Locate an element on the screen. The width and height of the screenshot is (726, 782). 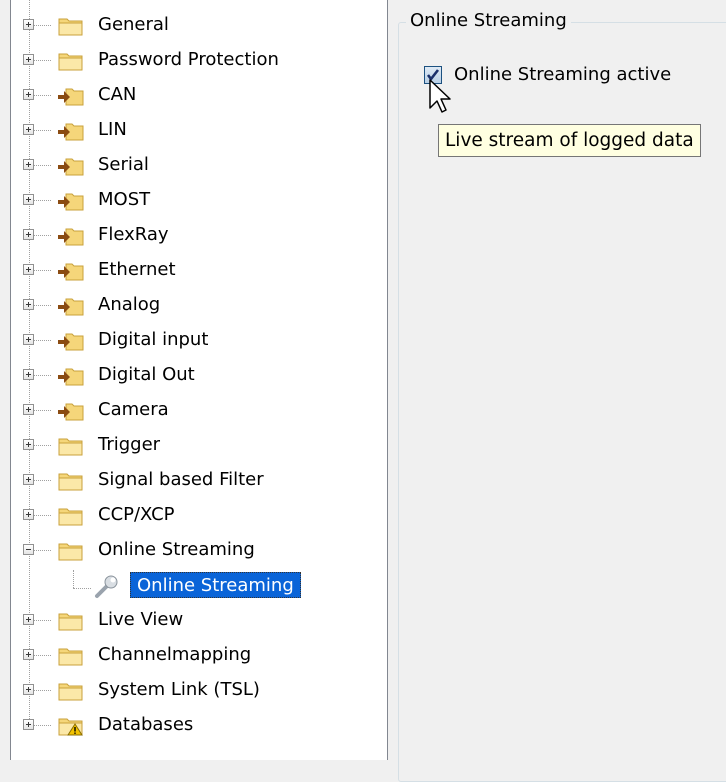
groupbox-title: Online Streaming is located at coordinates (488, 21).